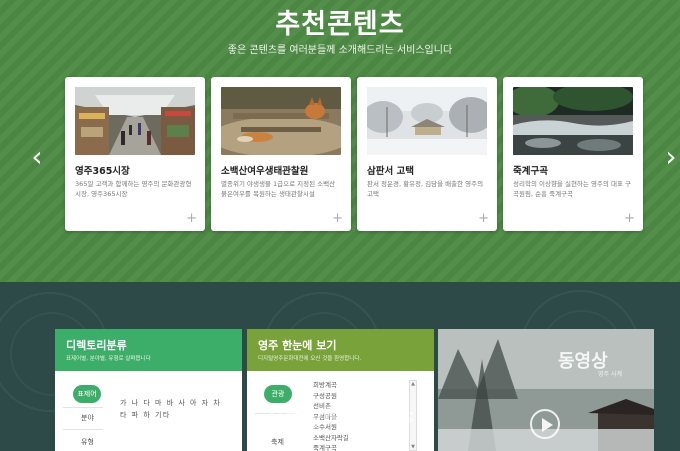 This screenshot has height=451, width=680. What do you see at coordinates (87, 394) in the screenshot?
I see `tab-headword: 표제어` at bounding box center [87, 394].